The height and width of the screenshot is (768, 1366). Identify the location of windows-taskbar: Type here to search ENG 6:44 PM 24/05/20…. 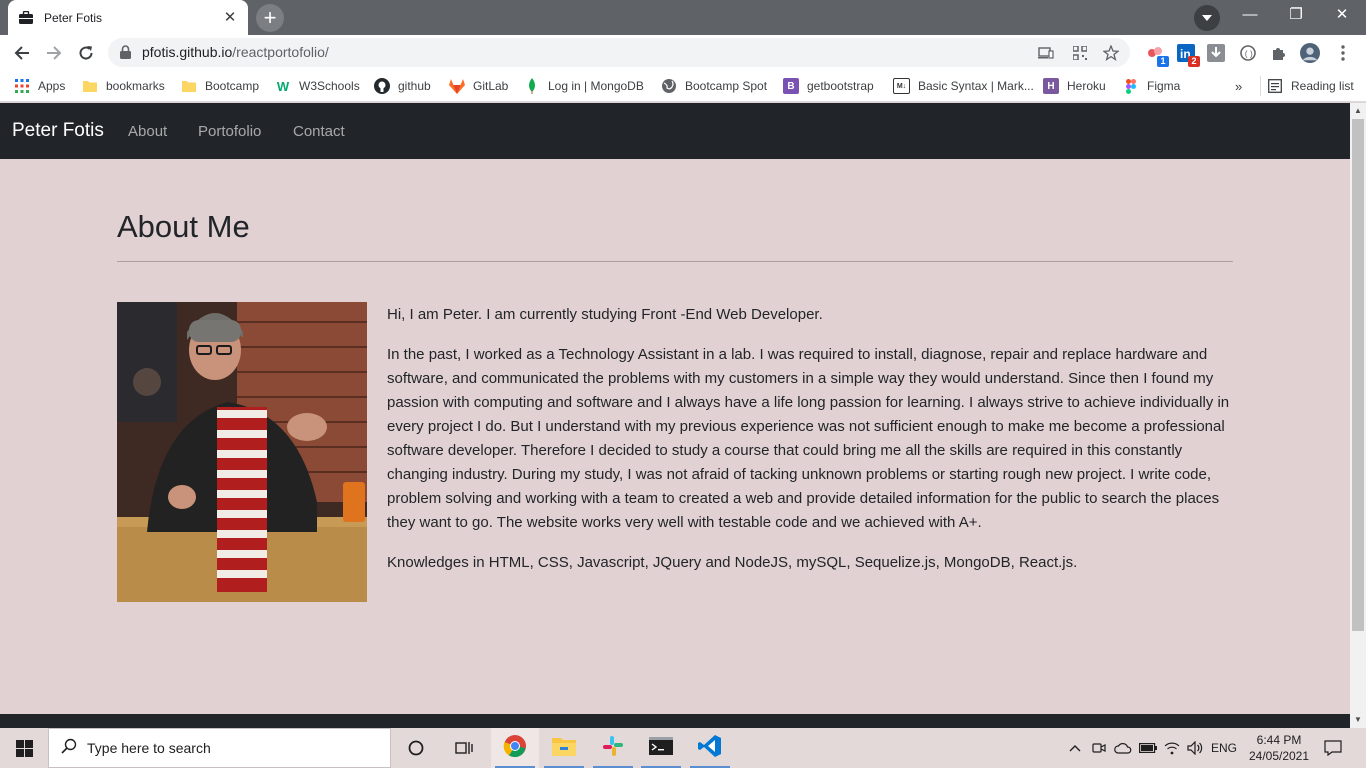
(683, 748).